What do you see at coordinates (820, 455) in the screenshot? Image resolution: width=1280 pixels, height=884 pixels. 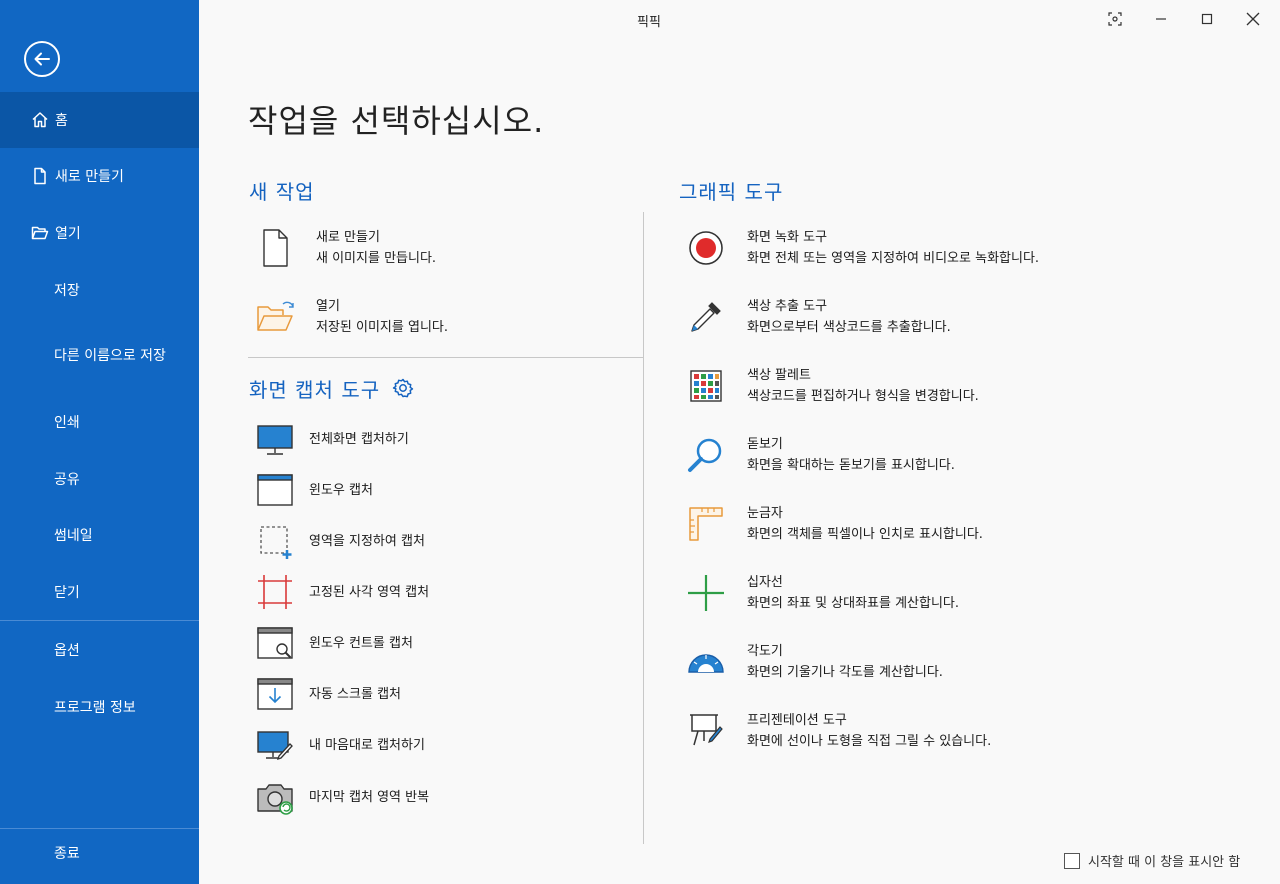 I see `magnifier-item: 돋보기화면을 확대하는 돋보기를 표시합니다.` at bounding box center [820, 455].